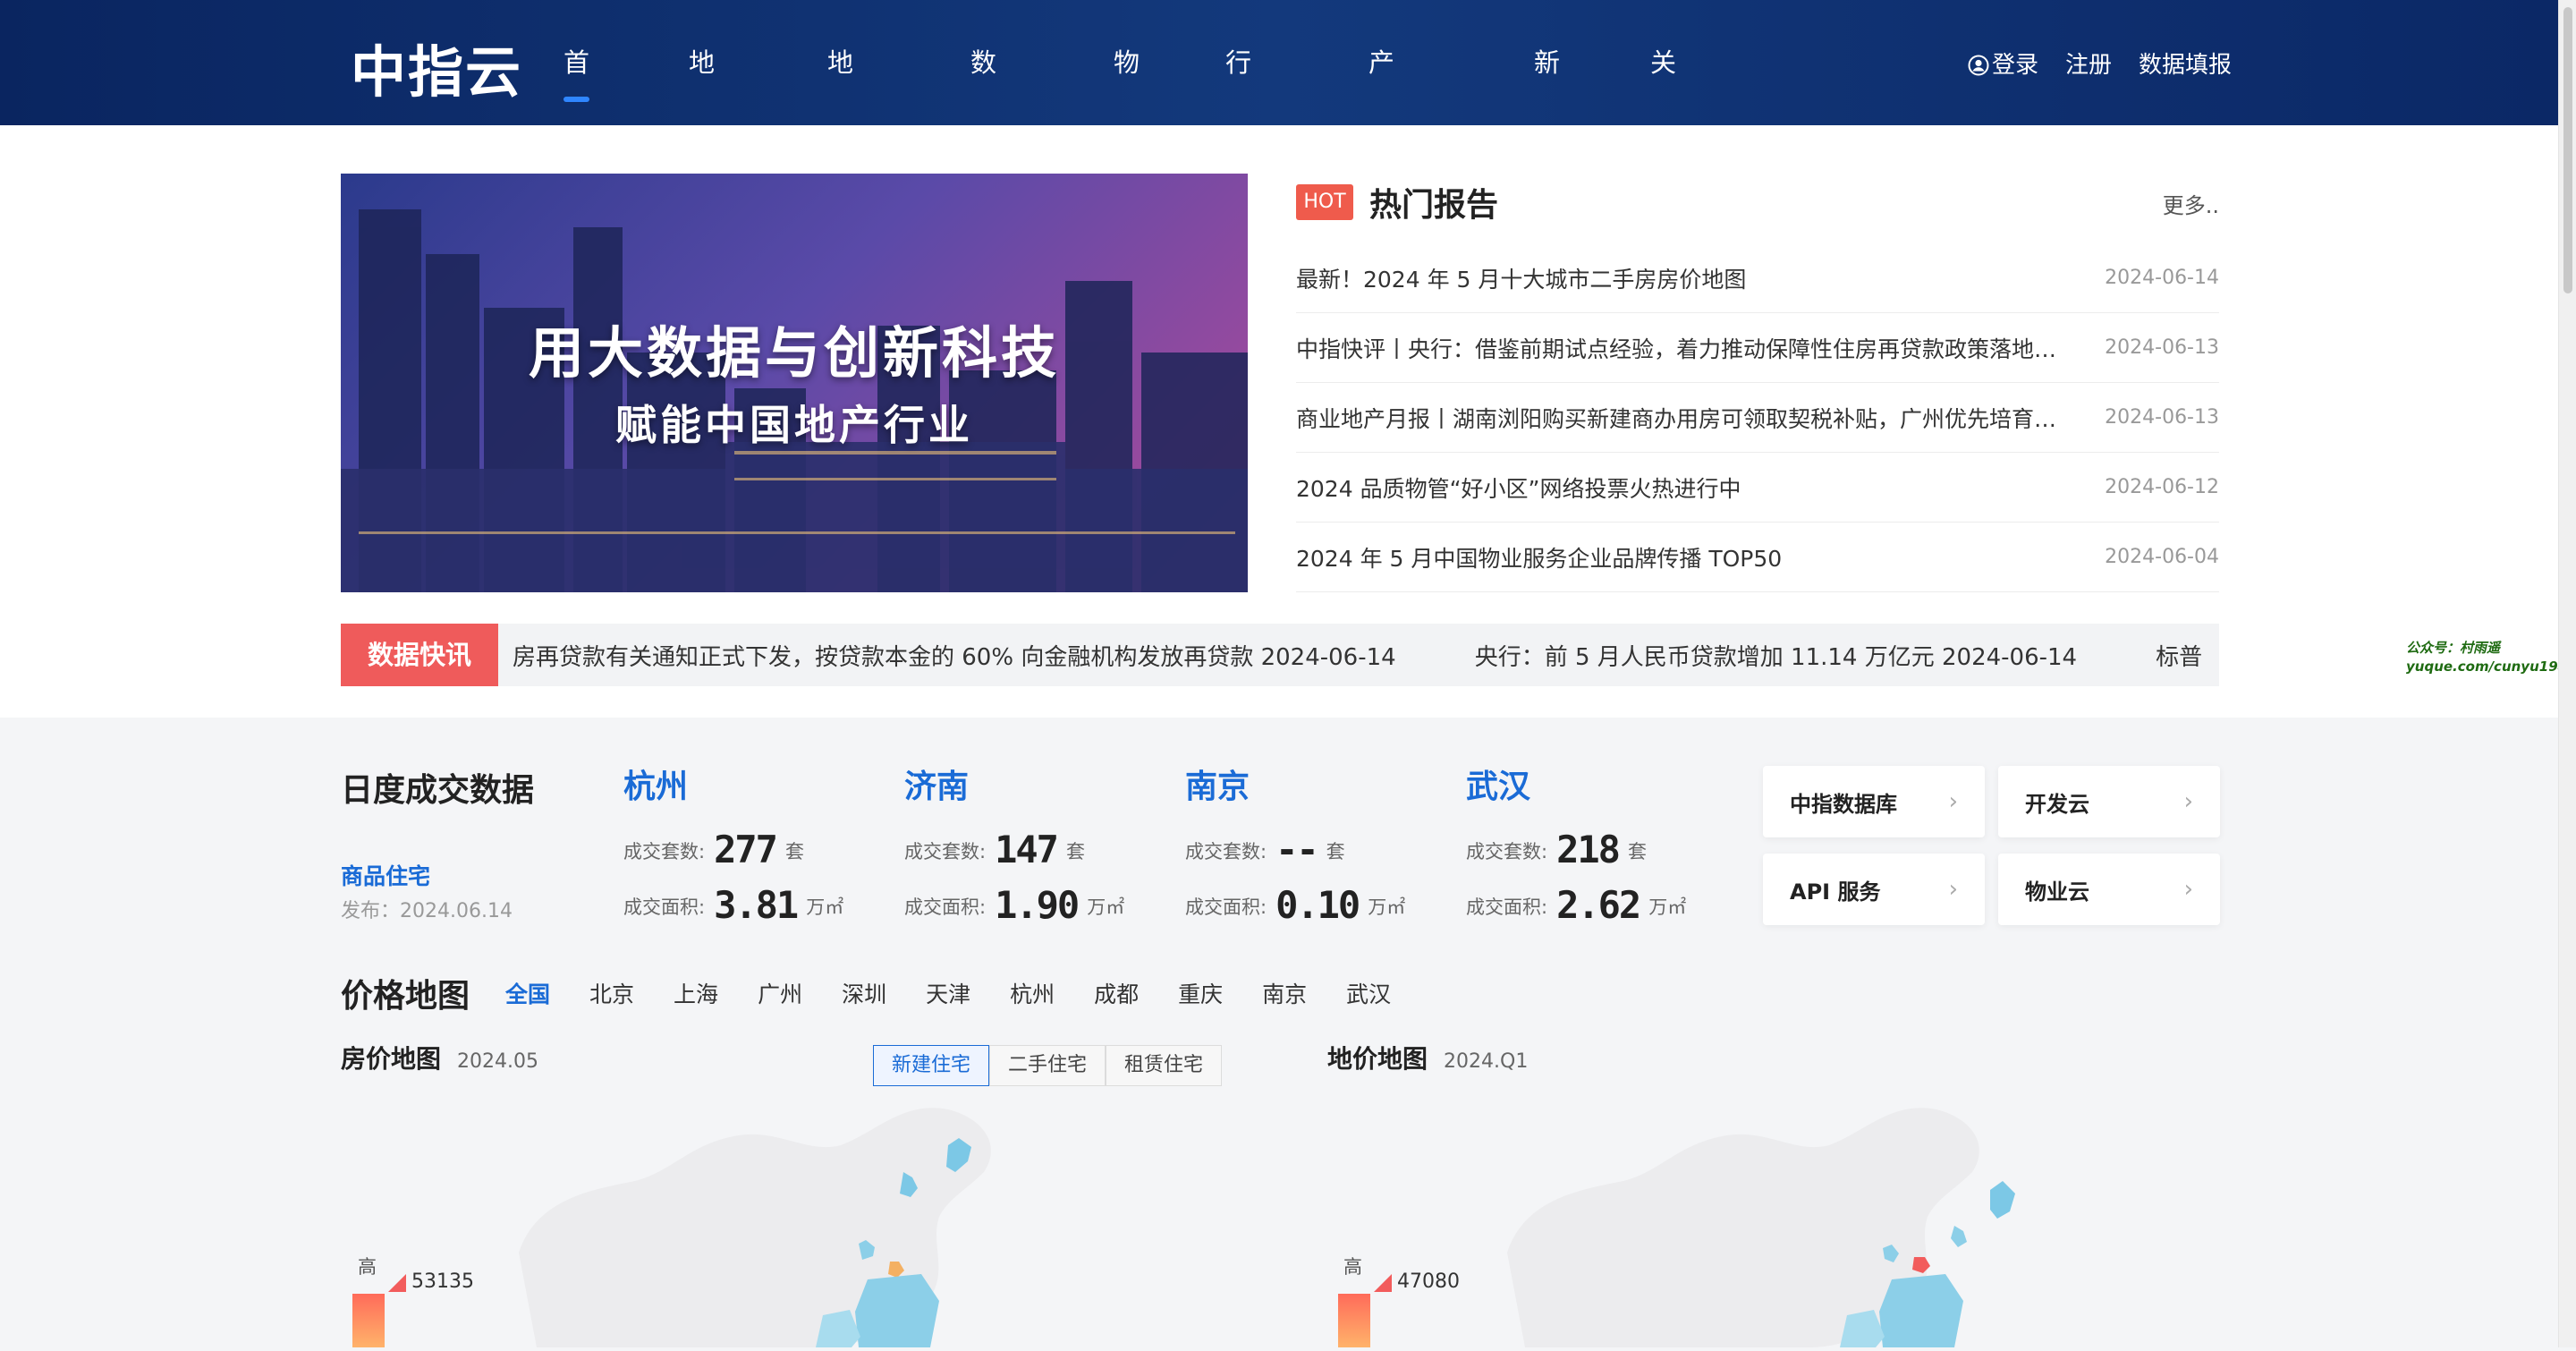 The height and width of the screenshot is (1351, 2576). What do you see at coordinates (2015, 65) in the screenshot?
I see `login-label: 登录` at bounding box center [2015, 65].